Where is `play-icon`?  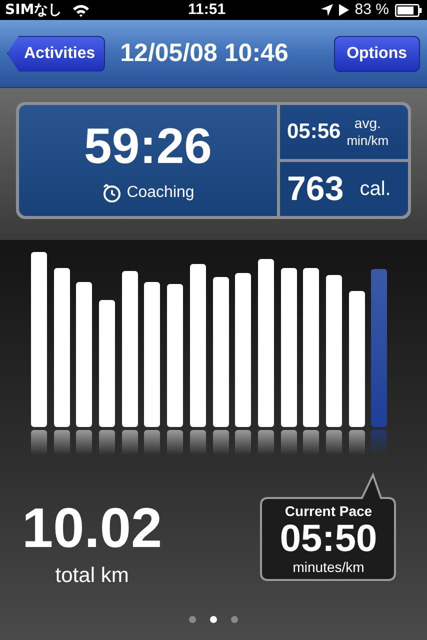
play-icon is located at coordinates (343, 10).